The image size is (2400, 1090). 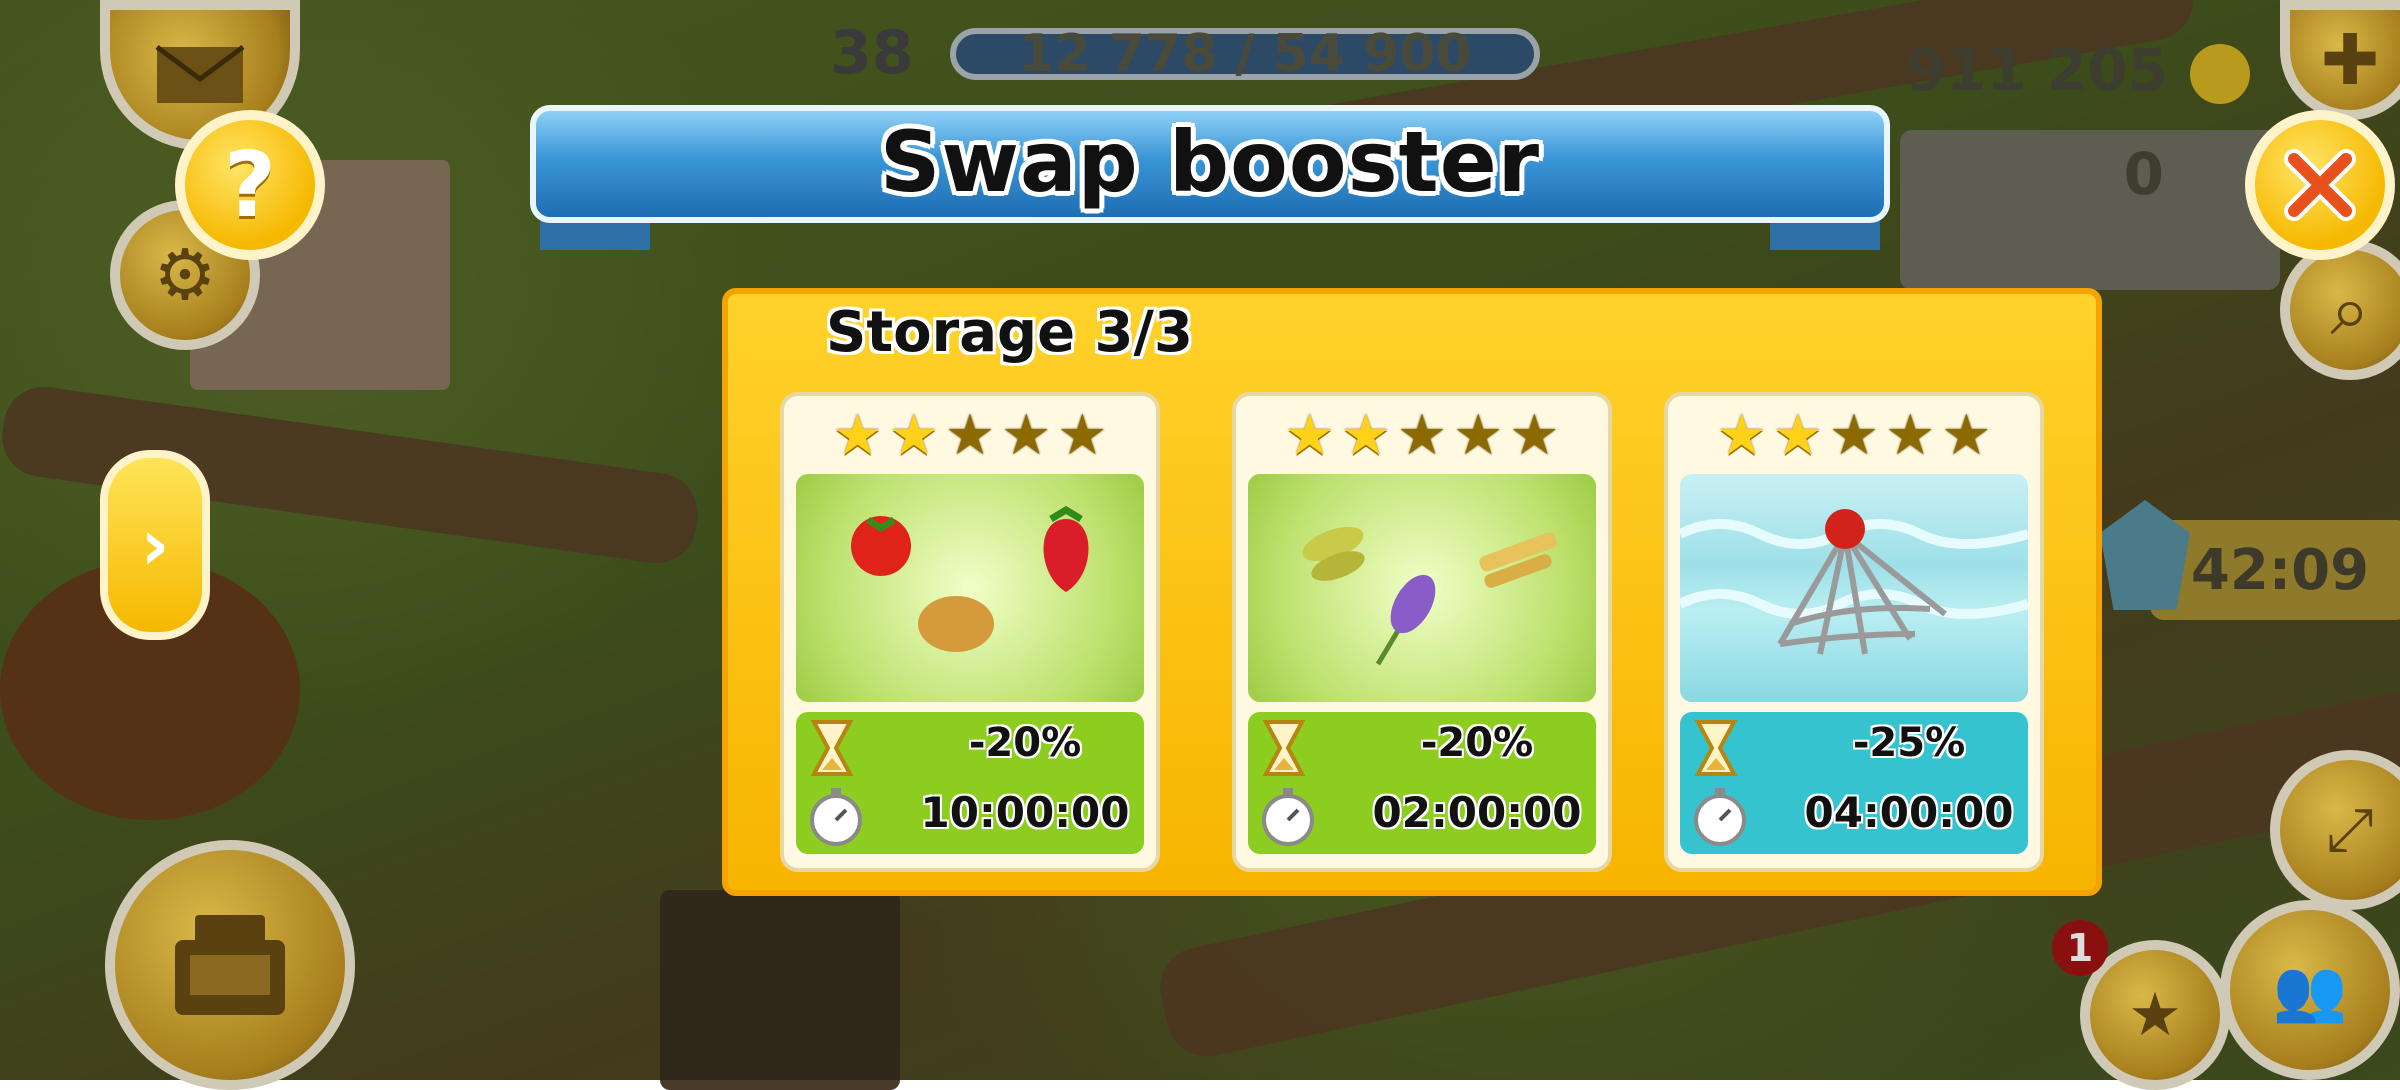 I want to click on booster-card: ★ ★ ★ ★ ★ -20% 02:00:00, so click(x=1422, y=632).